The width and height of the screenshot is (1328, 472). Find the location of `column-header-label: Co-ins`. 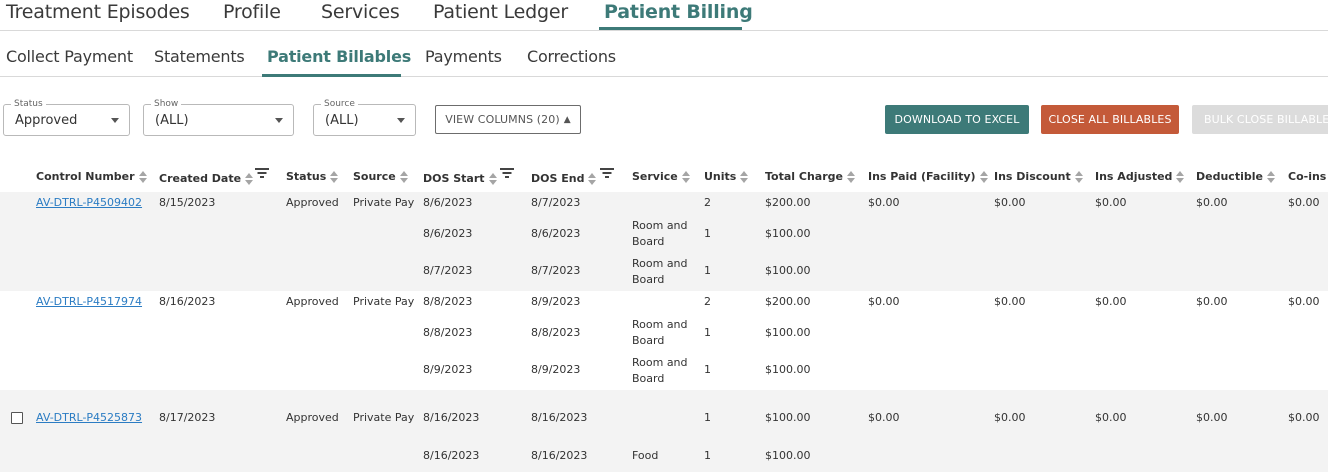

column-header-label: Co-ins is located at coordinates (1307, 176).